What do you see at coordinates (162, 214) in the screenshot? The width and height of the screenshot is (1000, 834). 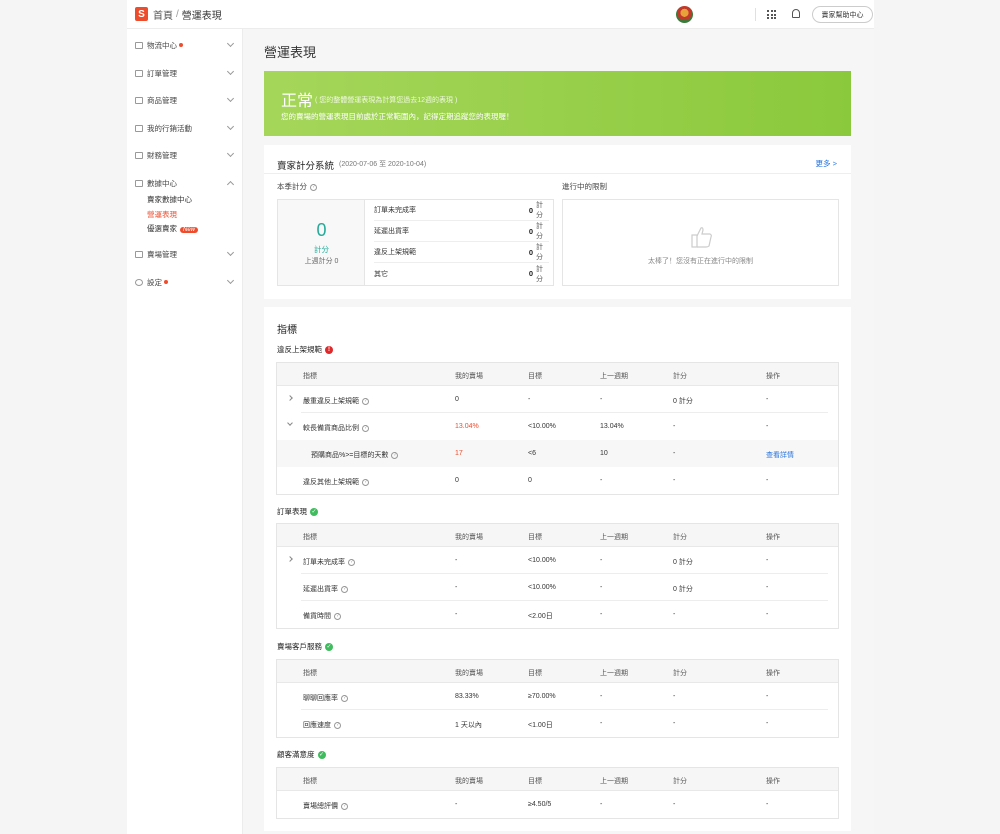 I see `sidebar-sub-performance: 營運表現` at bounding box center [162, 214].